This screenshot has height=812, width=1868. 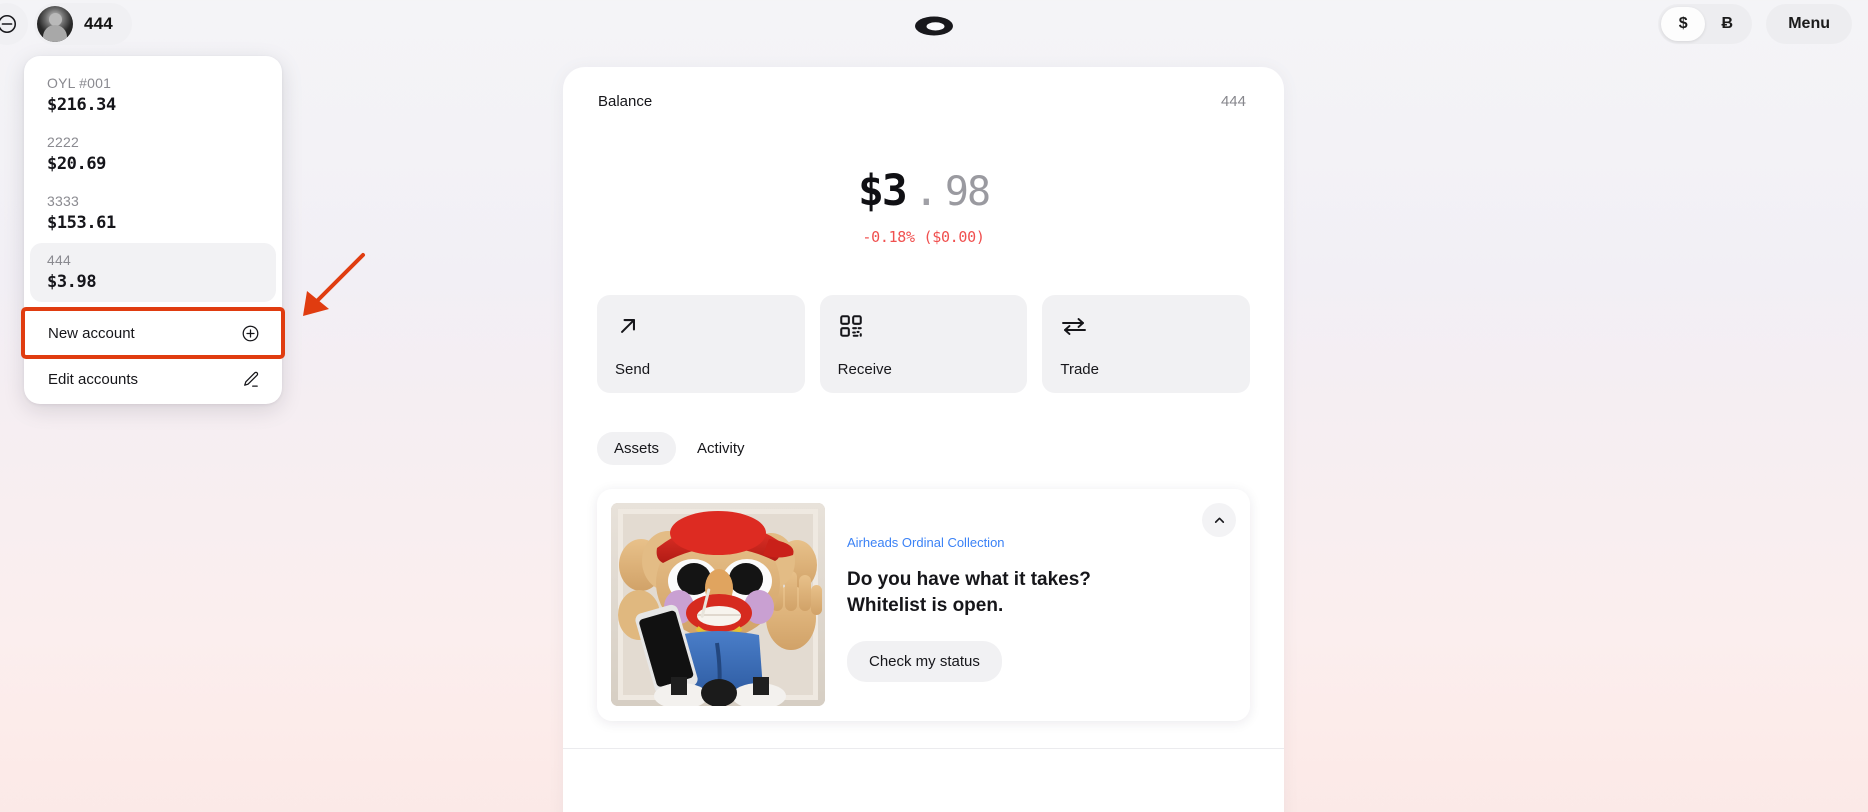 What do you see at coordinates (81, 105) in the screenshot?
I see `account-balance: $216.34` at bounding box center [81, 105].